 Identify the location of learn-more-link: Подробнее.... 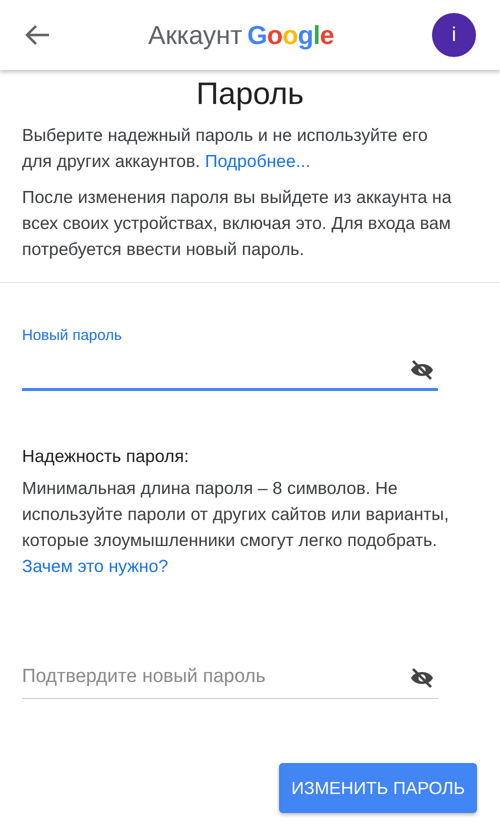
(257, 161).